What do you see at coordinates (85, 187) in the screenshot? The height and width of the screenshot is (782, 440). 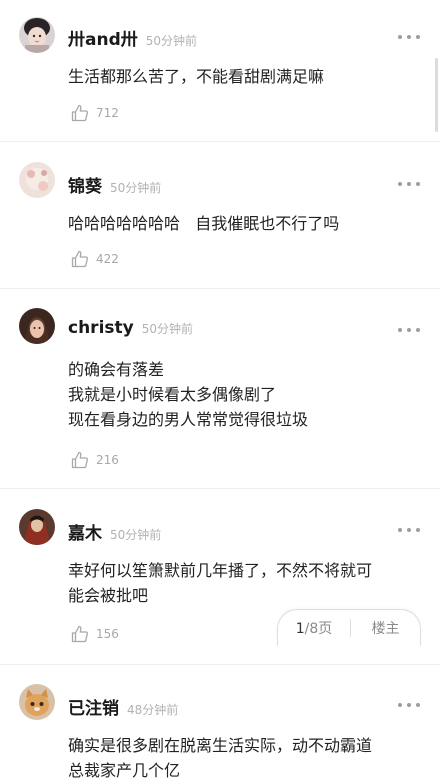 I see `username-text: 锦葵` at bounding box center [85, 187].